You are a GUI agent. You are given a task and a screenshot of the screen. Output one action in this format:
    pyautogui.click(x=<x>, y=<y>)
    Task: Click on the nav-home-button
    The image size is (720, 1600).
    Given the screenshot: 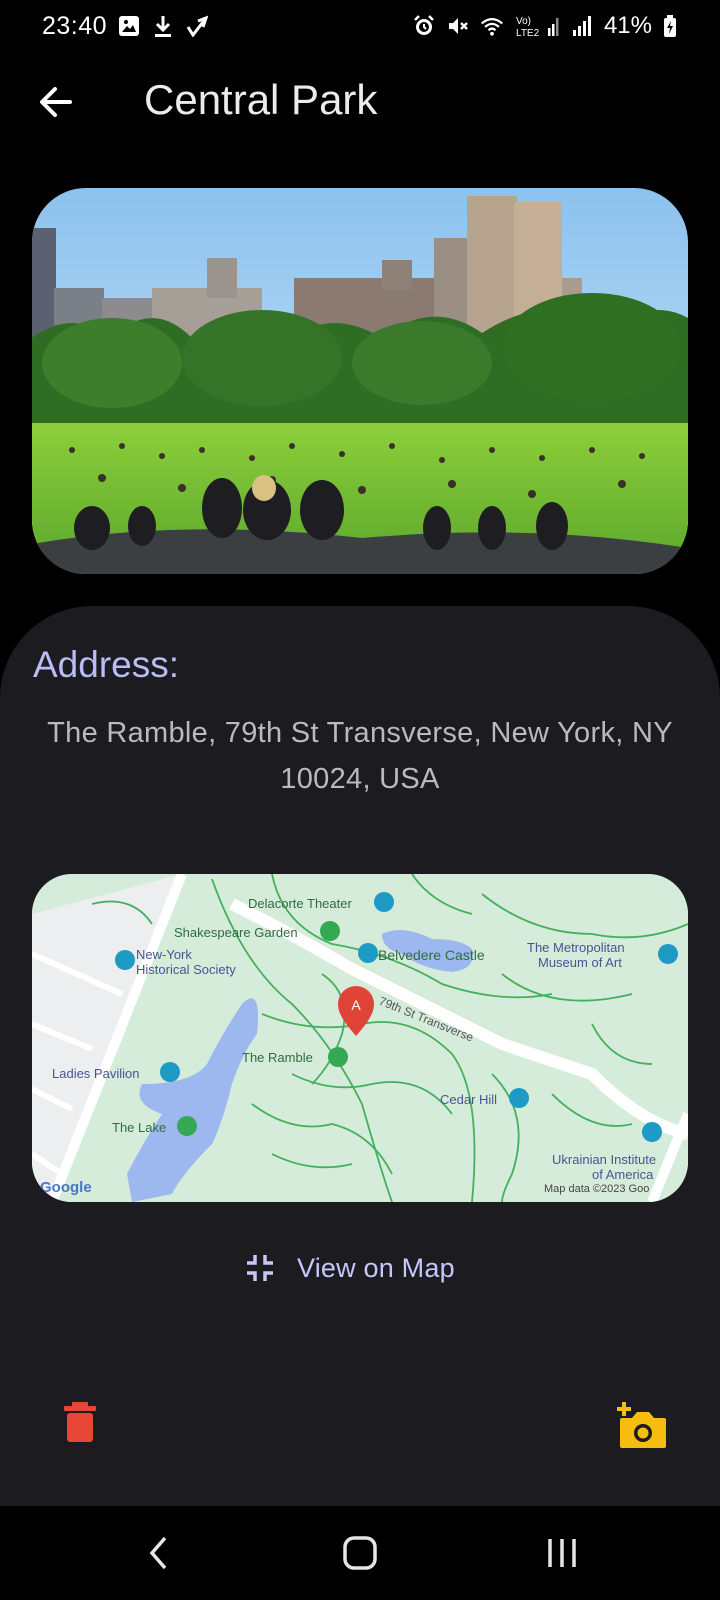 What is the action you would take?
    pyautogui.click(x=360, y=1553)
    